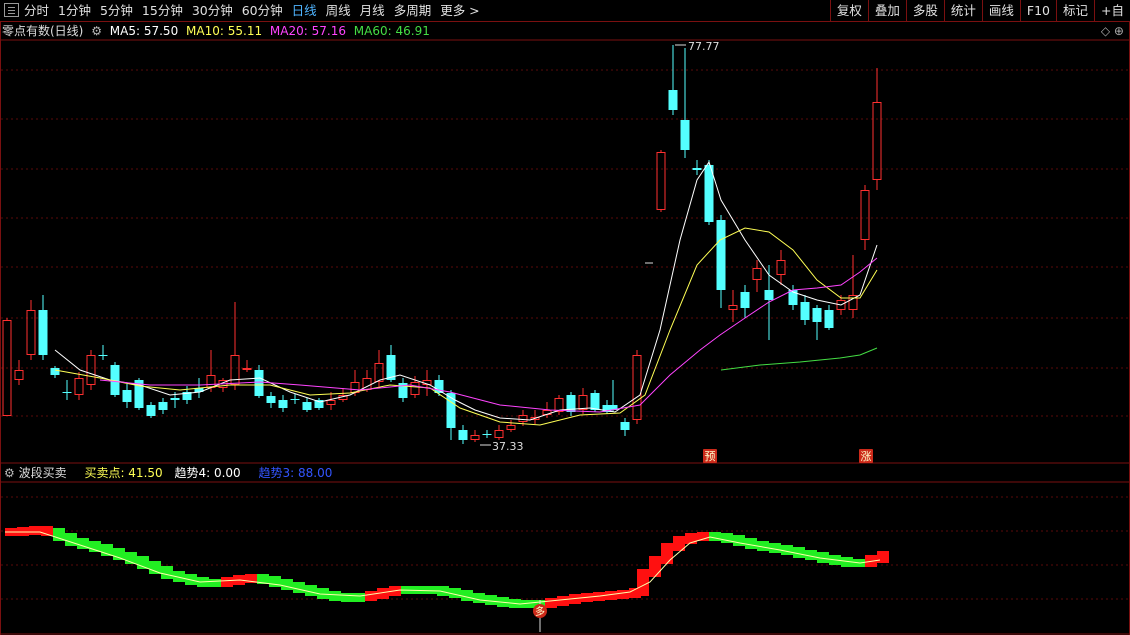 The height and width of the screenshot is (635, 1130). I want to click on signal-yu: 预, so click(710, 456).